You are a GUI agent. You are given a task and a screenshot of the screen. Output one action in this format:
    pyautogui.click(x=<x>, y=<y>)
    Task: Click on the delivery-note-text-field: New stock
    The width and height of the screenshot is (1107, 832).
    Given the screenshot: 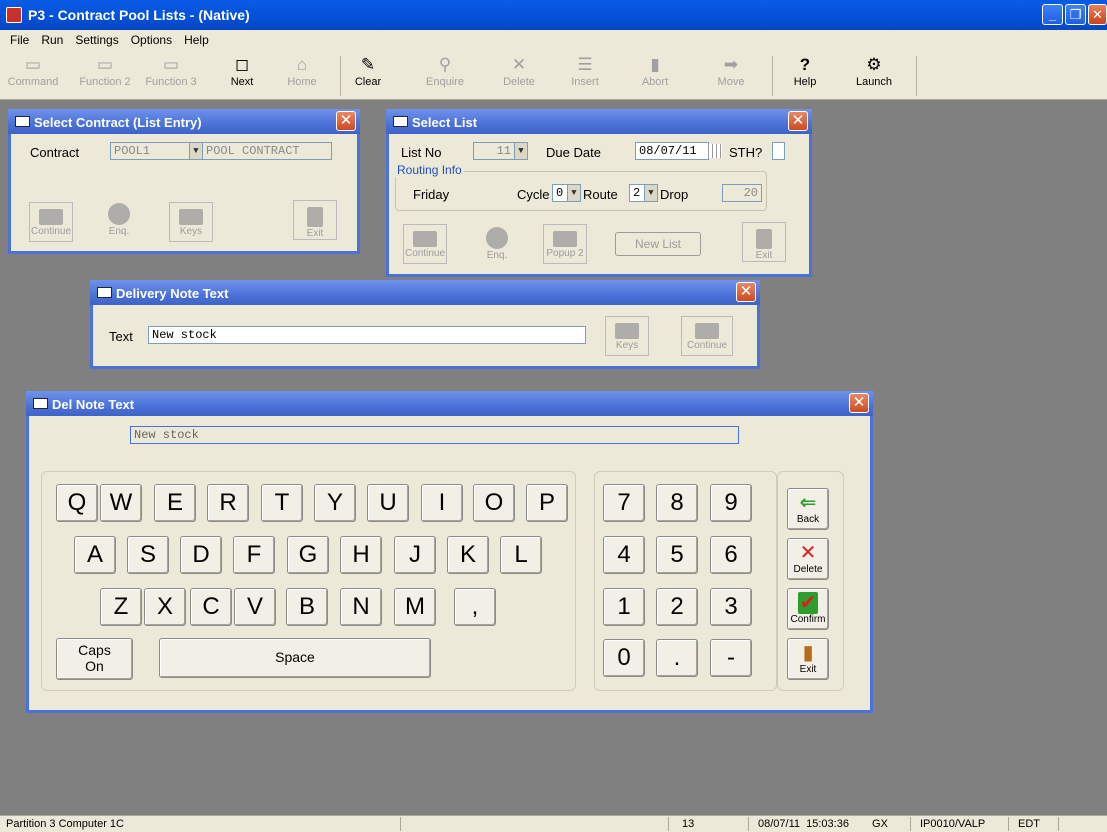 What is the action you would take?
    pyautogui.click(x=367, y=335)
    